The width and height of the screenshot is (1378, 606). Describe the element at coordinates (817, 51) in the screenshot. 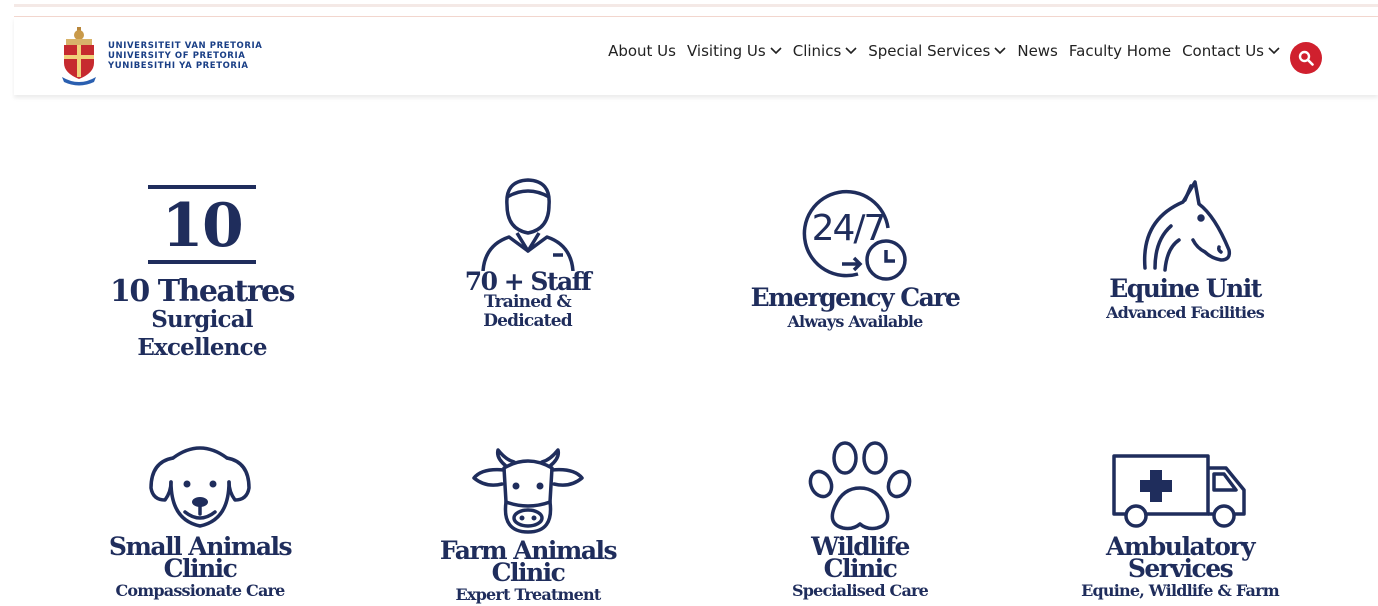

I see `nav-clinics-label: Clinics` at that location.